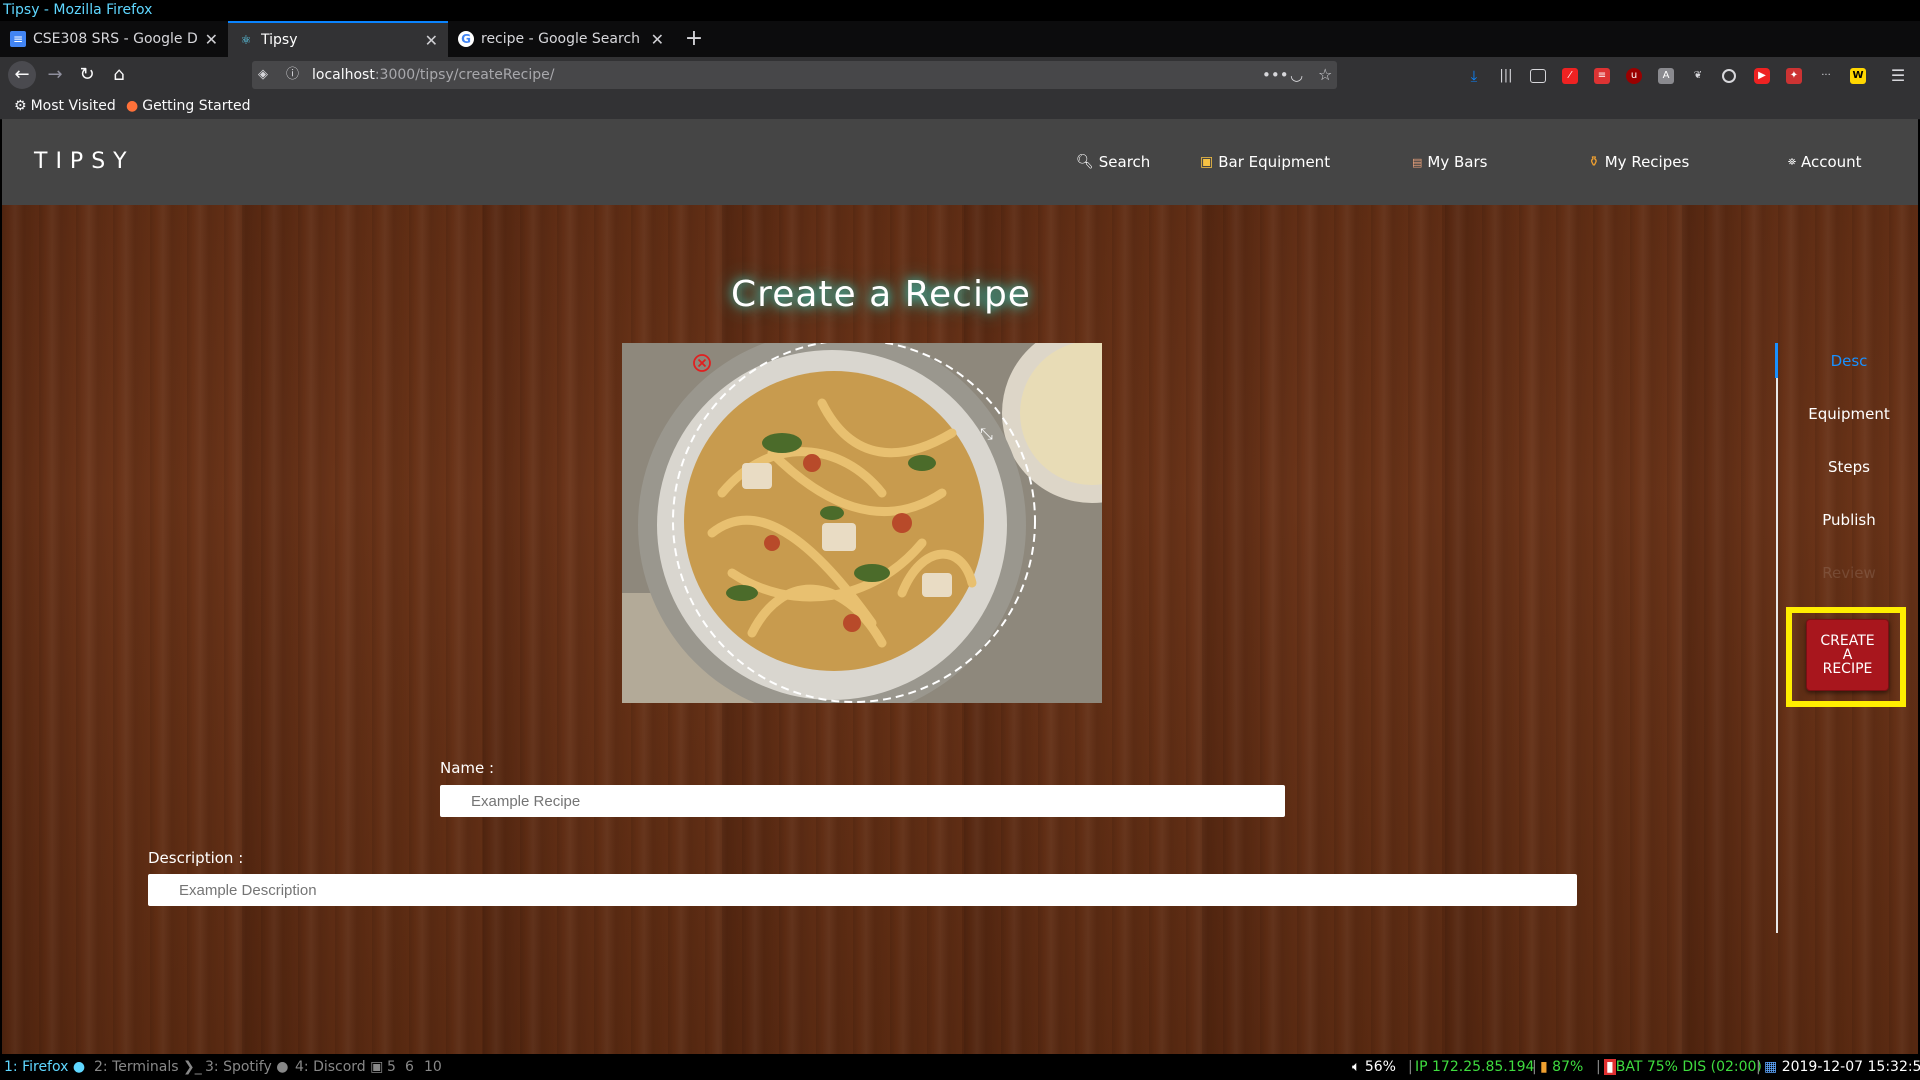 The width and height of the screenshot is (1920, 1080). What do you see at coordinates (196, 106) in the screenshot?
I see `bookmark-label: Getting Started` at bounding box center [196, 106].